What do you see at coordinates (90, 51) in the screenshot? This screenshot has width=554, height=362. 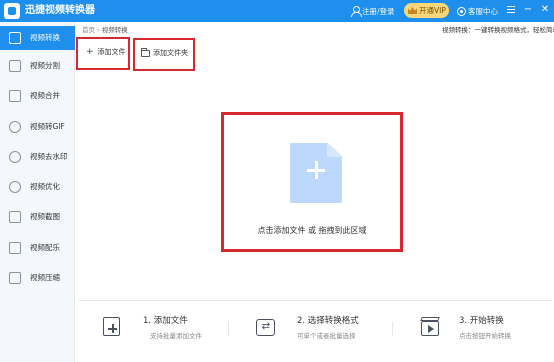 I see `plus-icon: +` at bounding box center [90, 51].